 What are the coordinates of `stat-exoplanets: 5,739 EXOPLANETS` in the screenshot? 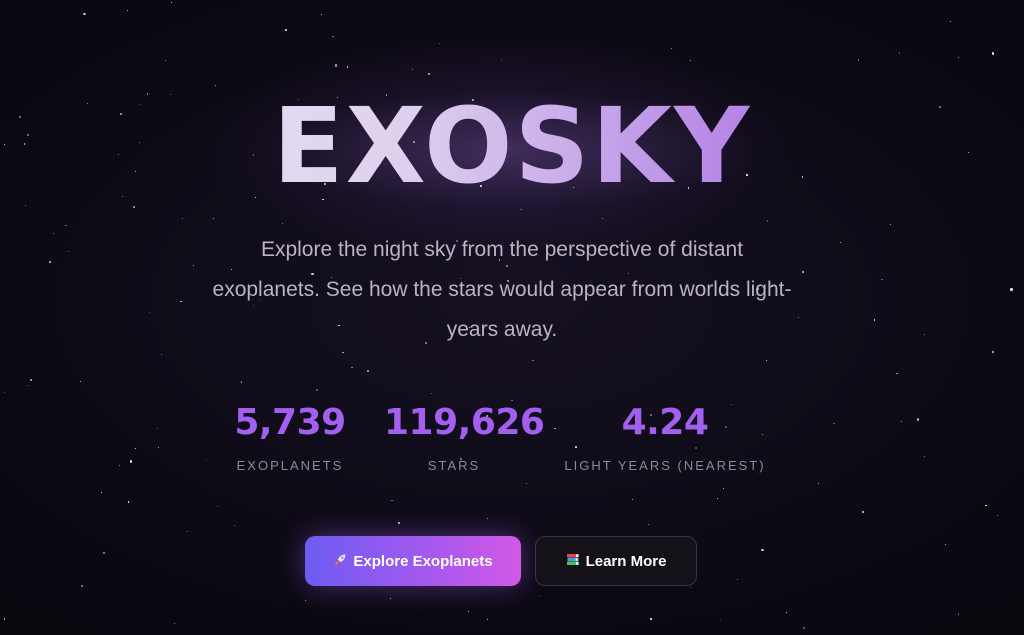 It's located at (290, 436).